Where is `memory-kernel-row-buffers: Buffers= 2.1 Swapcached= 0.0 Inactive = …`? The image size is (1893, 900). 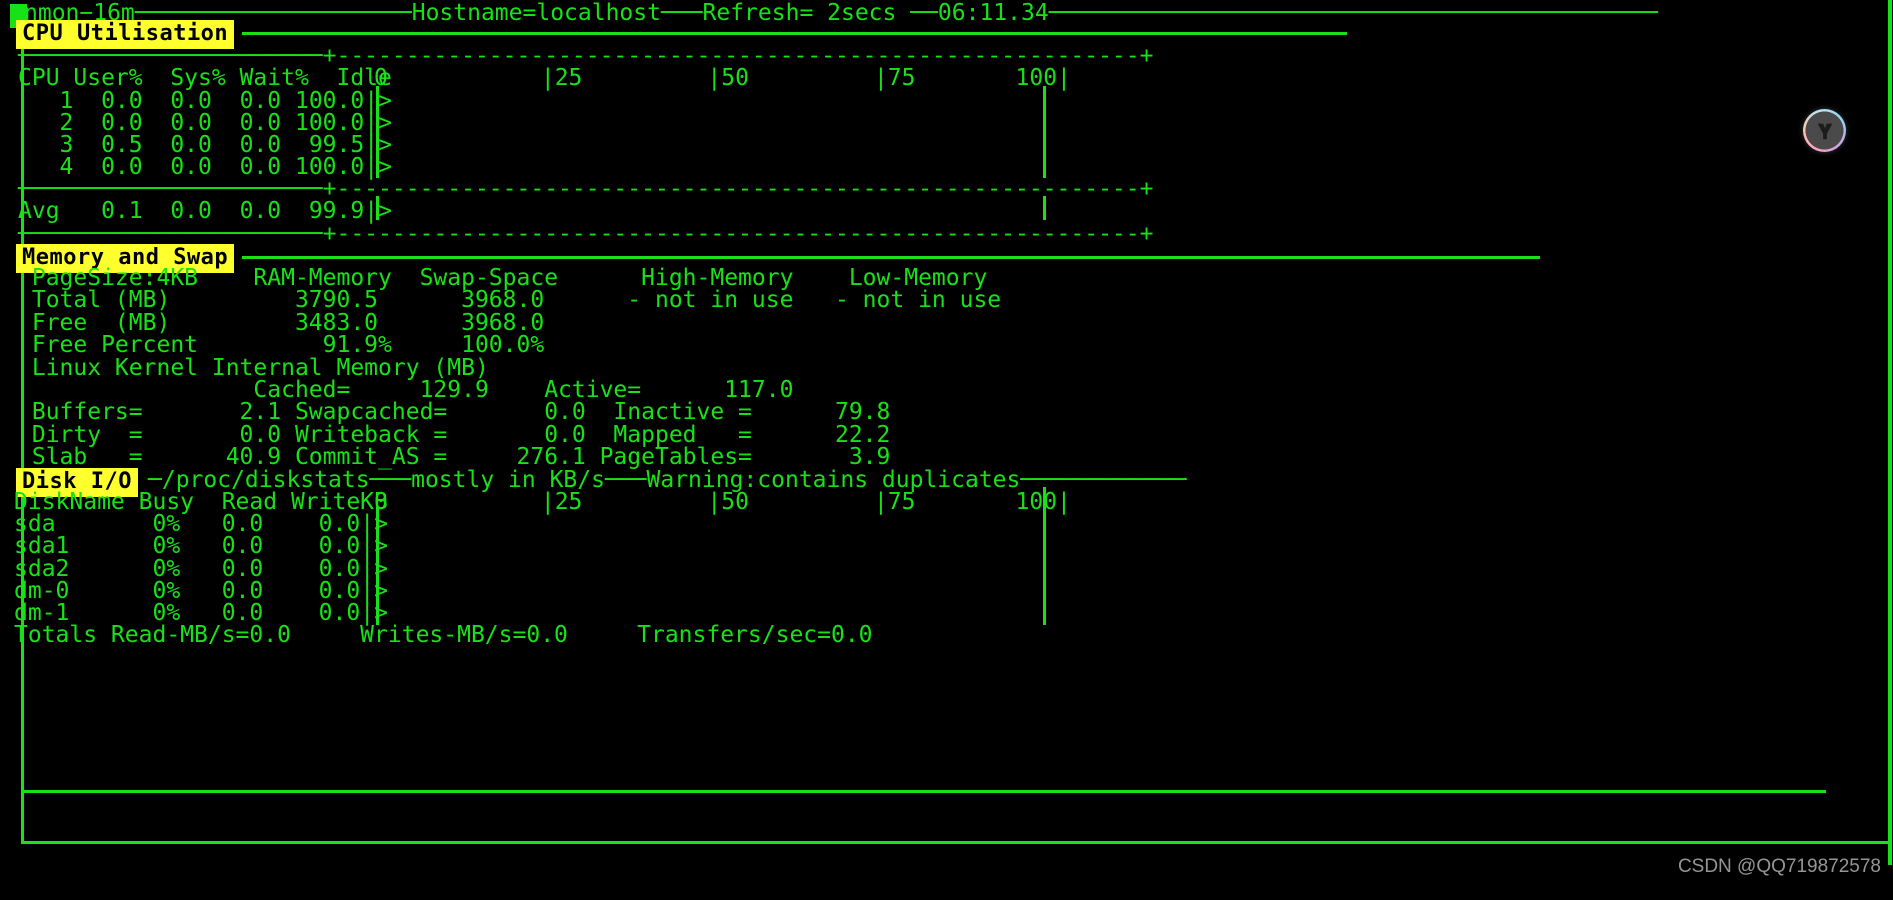 memory-kernel-row-buffers: Buffers= 2.1 Swapcached= 0.0 Inactive = … is located at coordinates (454, 412).